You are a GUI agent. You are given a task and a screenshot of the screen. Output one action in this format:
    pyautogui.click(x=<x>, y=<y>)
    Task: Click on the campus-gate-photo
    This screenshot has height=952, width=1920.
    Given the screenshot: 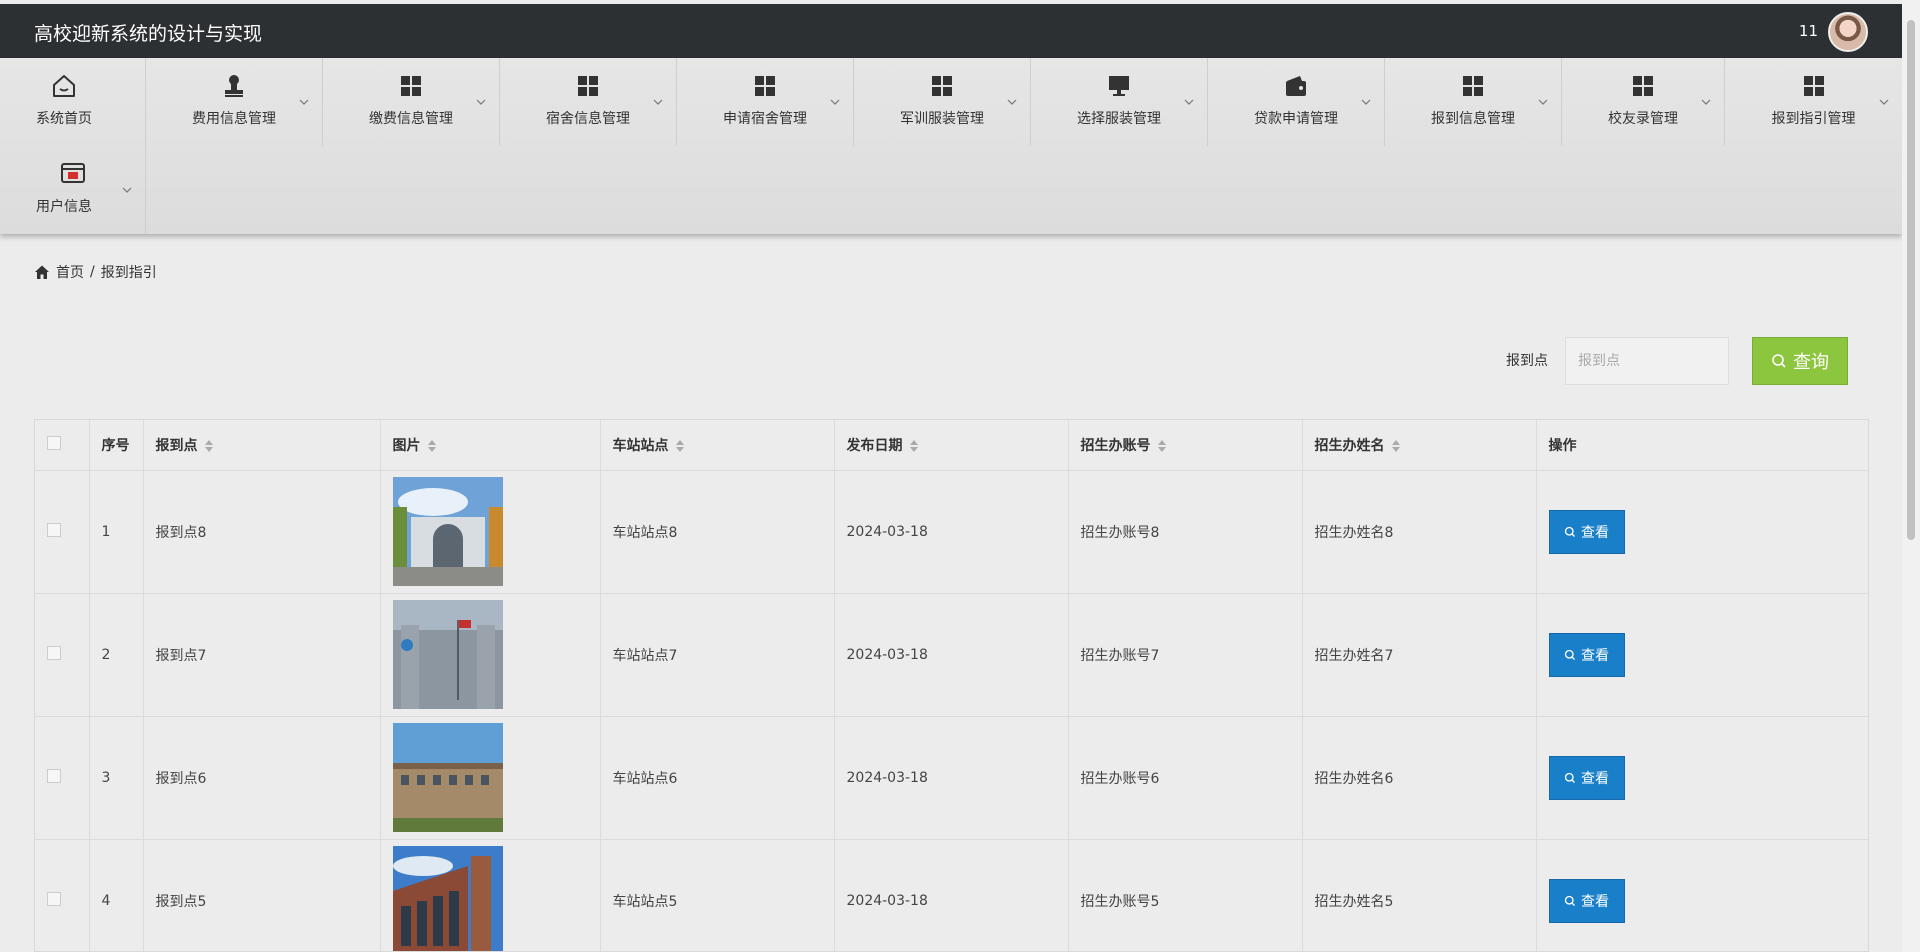 What is the action you would take?
    pyautogui.click(x=447, y=531)
    